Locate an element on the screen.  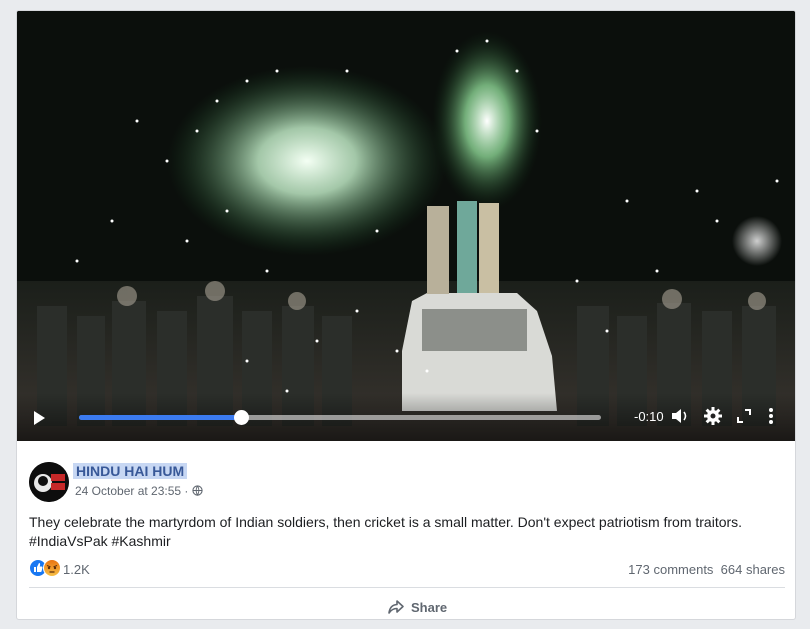
actions-divider is located at coordinates (407, 587).